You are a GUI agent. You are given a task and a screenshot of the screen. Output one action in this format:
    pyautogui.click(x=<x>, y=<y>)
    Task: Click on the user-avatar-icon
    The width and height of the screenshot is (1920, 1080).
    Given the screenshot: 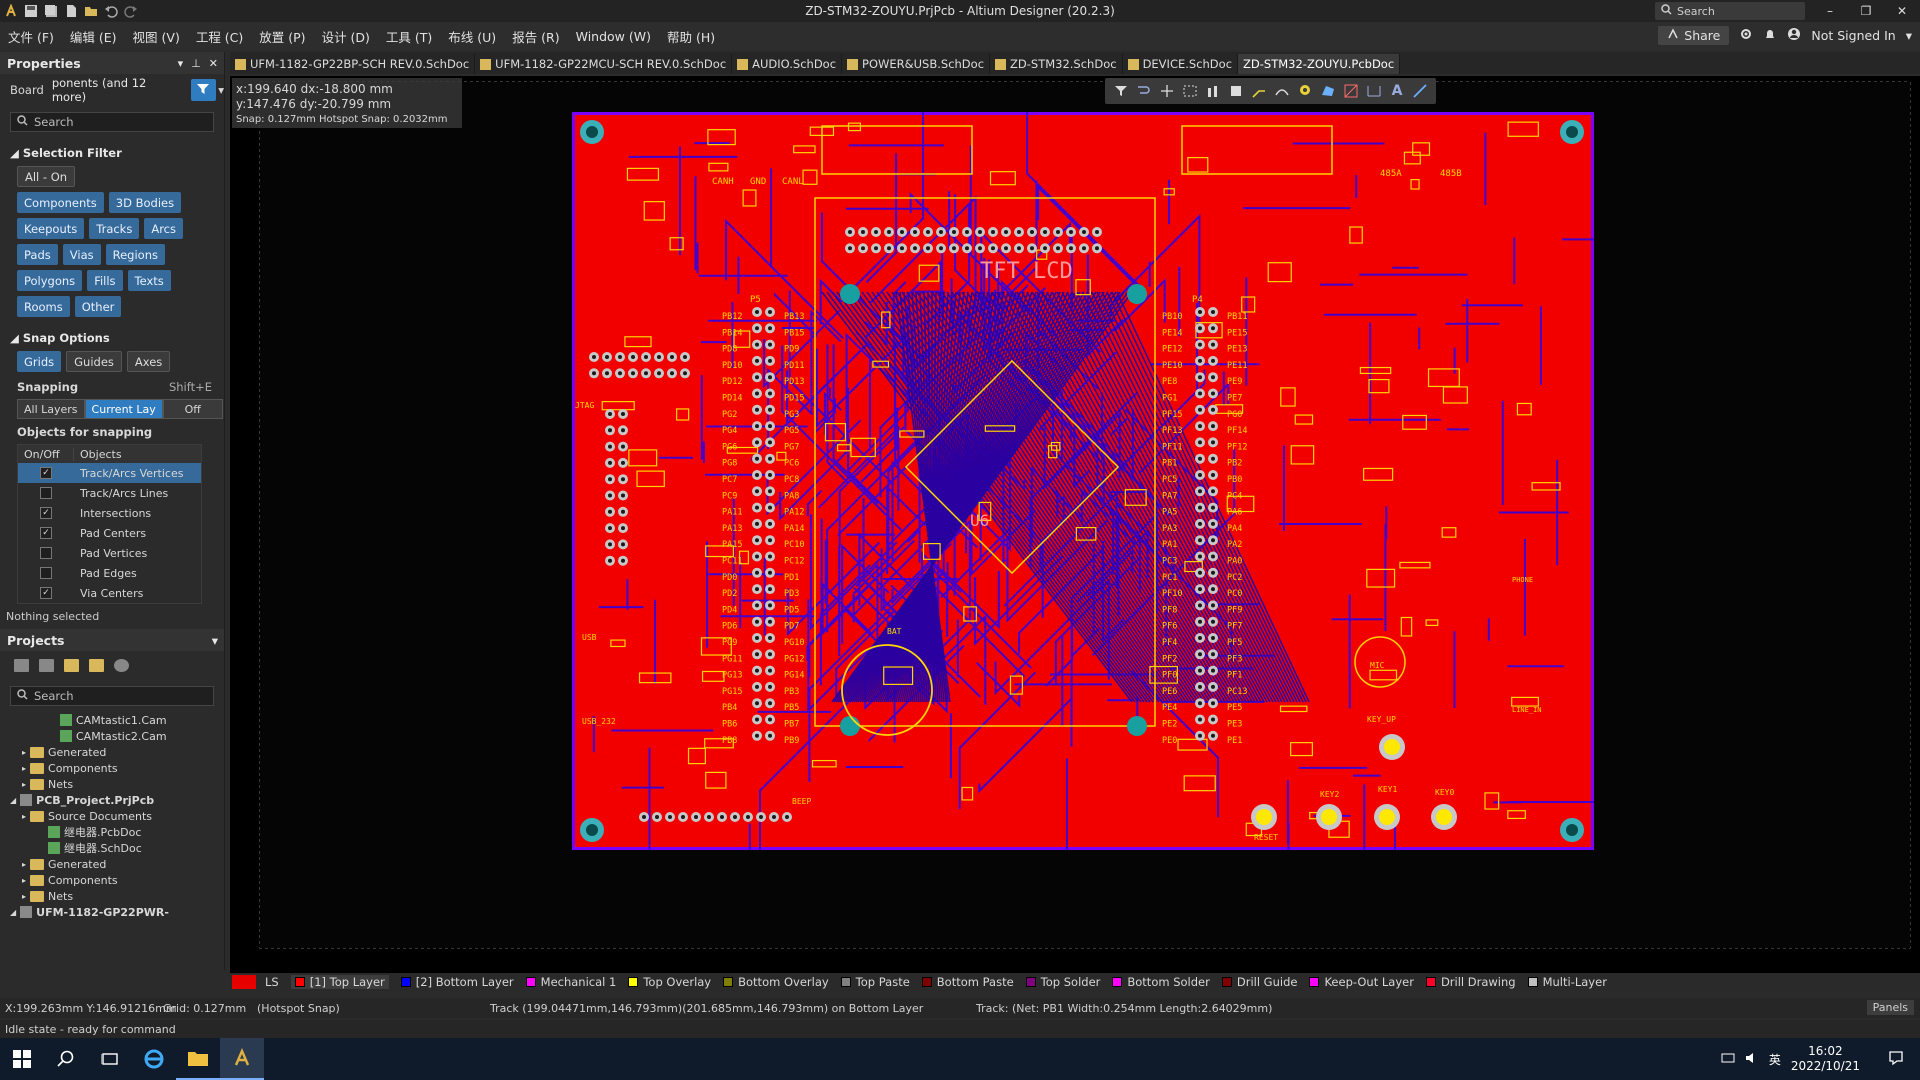 What is the action you would take?
    pyautogui.click(x=1794, y=35)
    